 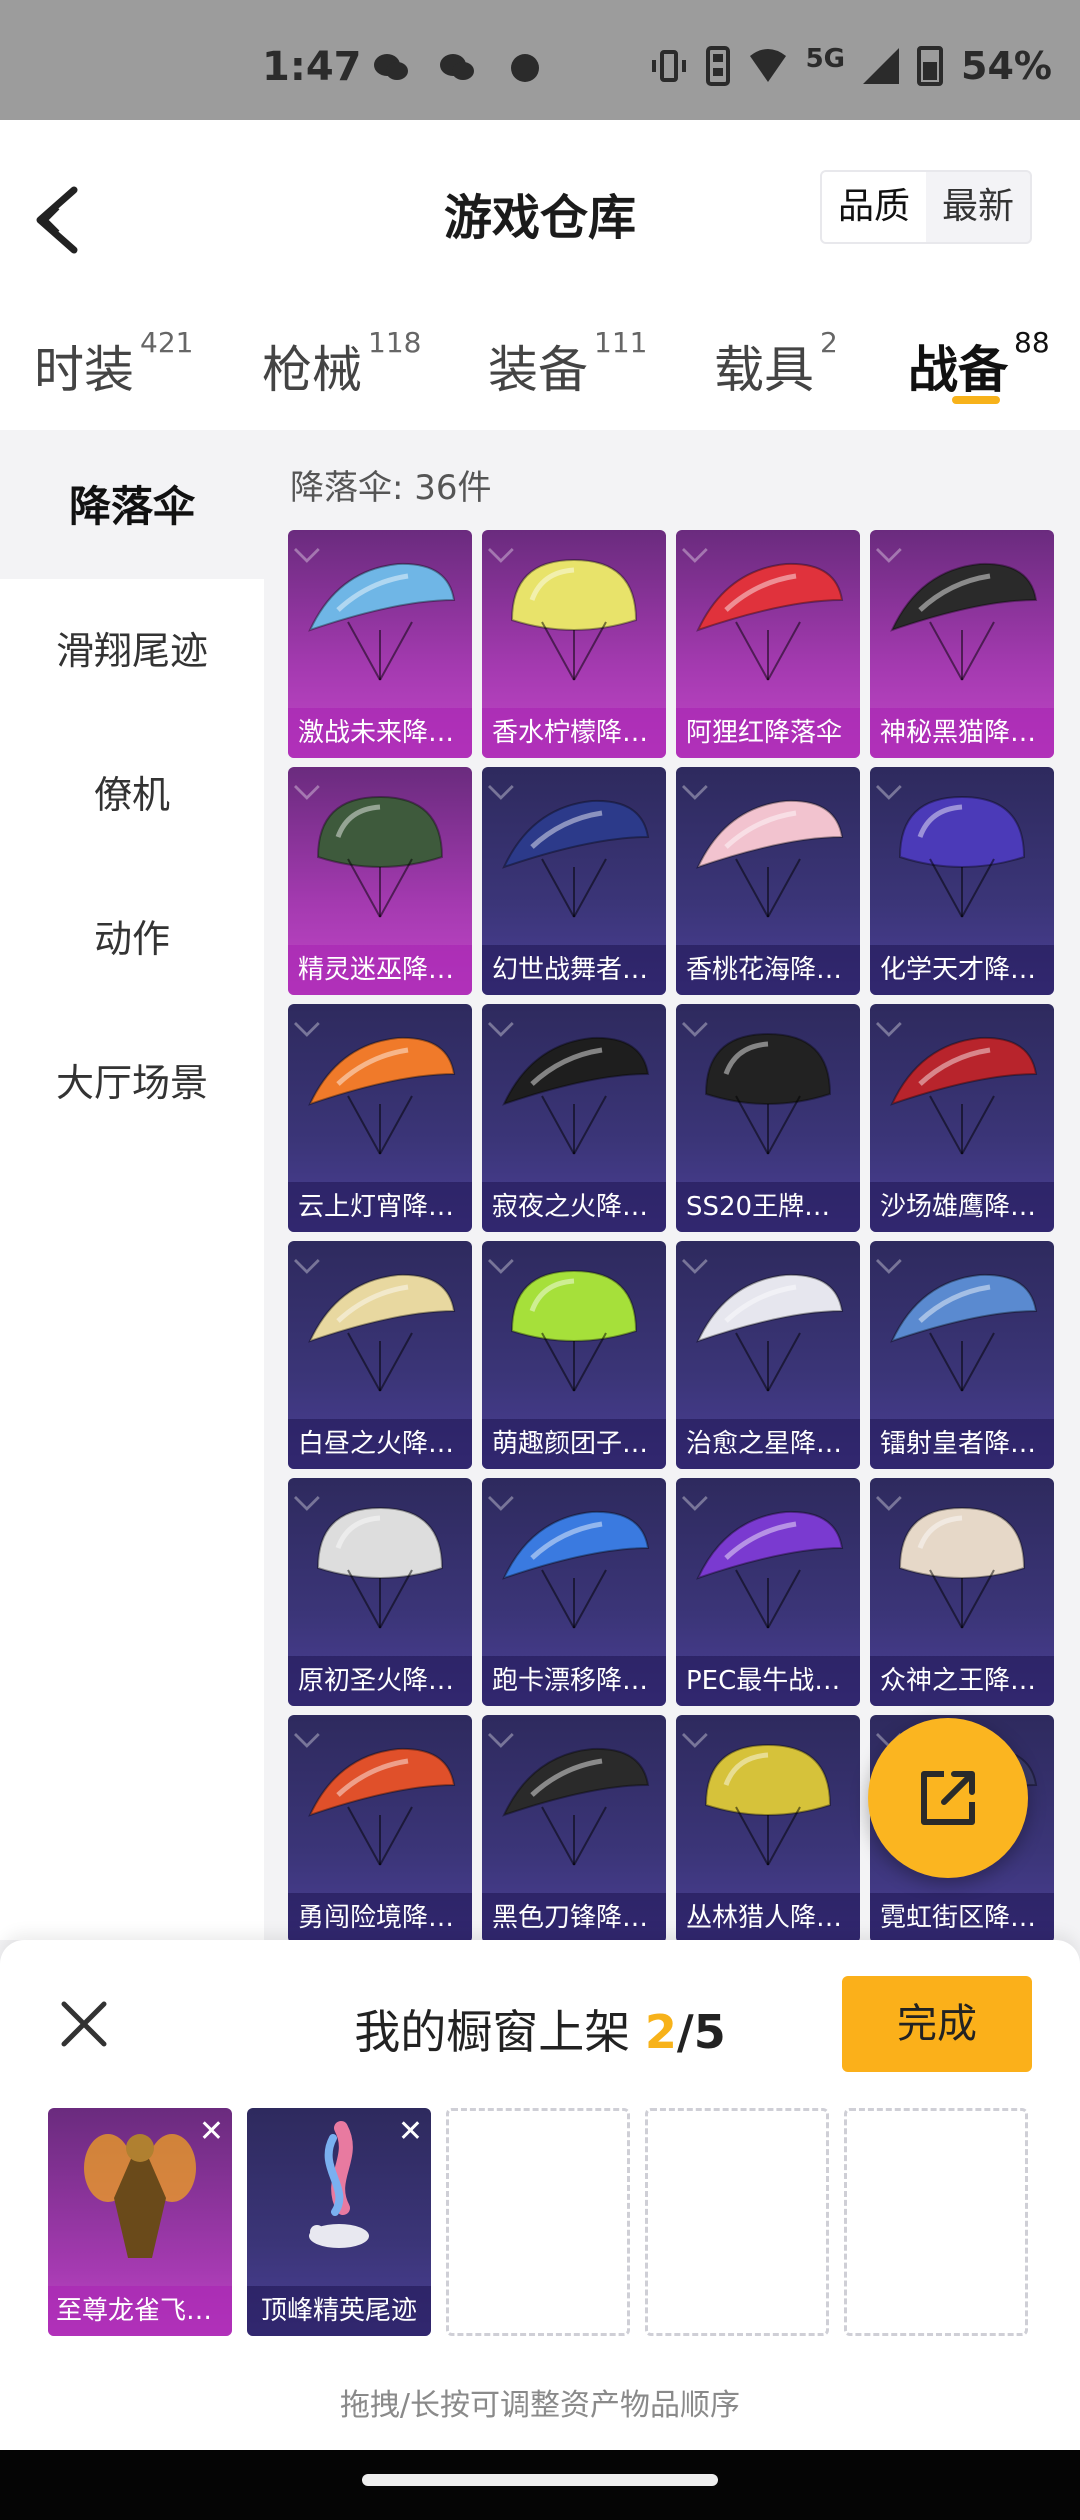 I want to click on sidebar-item-parachute: 降落伞, so click(x=132, y=507).